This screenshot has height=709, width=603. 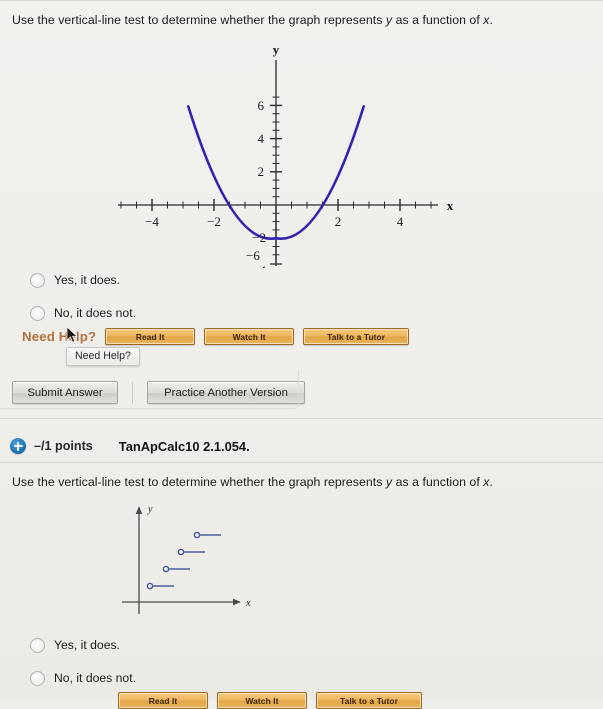 What do you see at coordinates (152, 221) in the screenshot?
I see `xtick--4: −4` at bounding box center [152, 221].